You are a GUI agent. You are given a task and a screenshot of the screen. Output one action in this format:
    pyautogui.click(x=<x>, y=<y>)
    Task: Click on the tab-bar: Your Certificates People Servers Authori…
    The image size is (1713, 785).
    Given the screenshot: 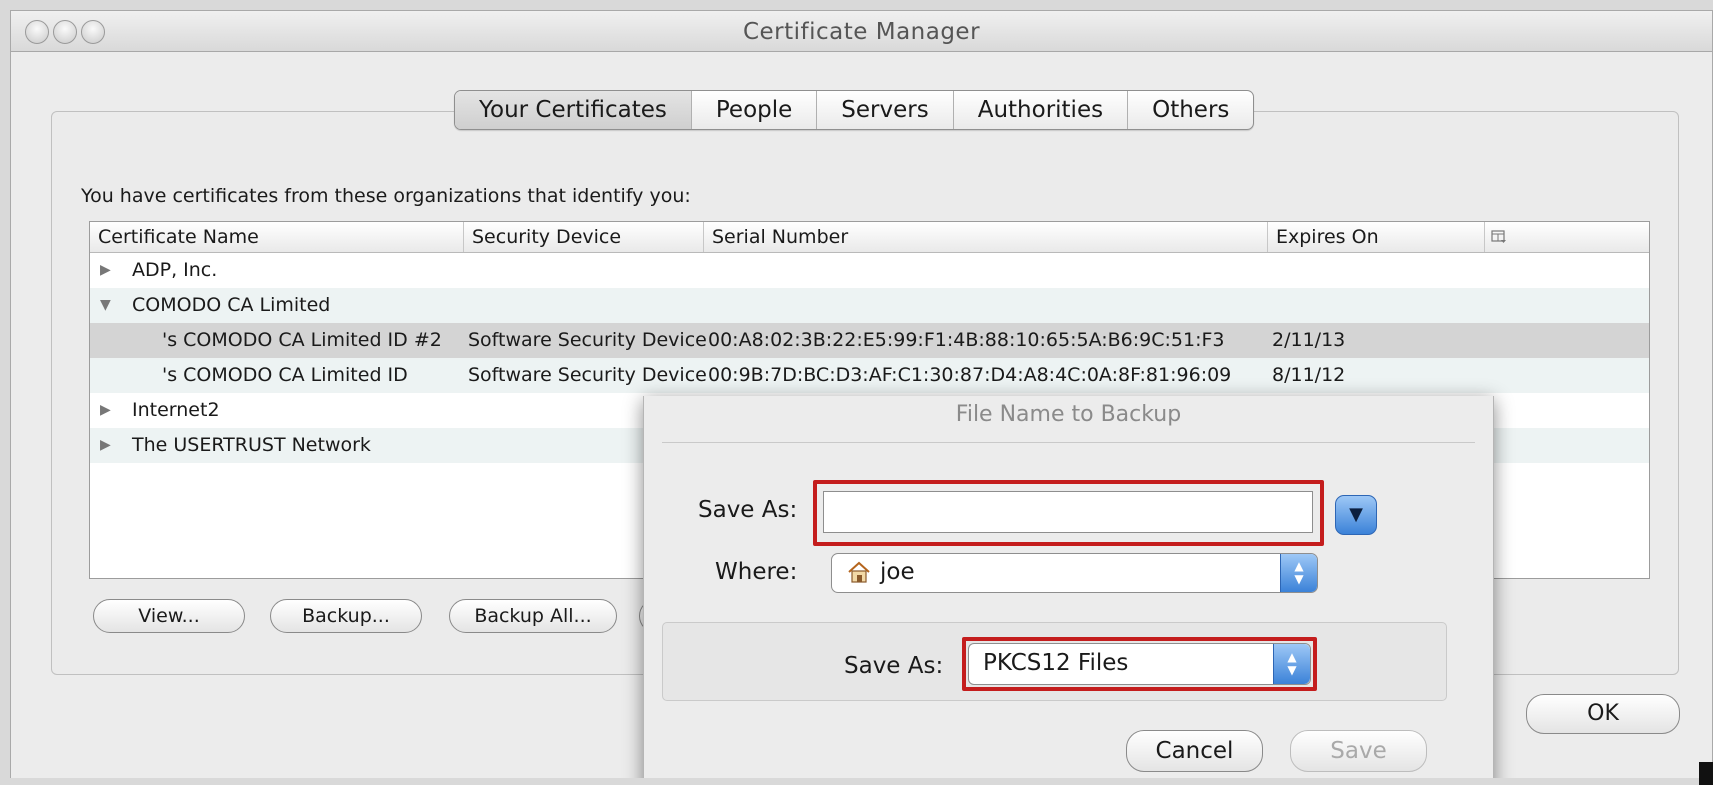 What is the action you would take?
    pyautogui.click(x=854, y=110)
    